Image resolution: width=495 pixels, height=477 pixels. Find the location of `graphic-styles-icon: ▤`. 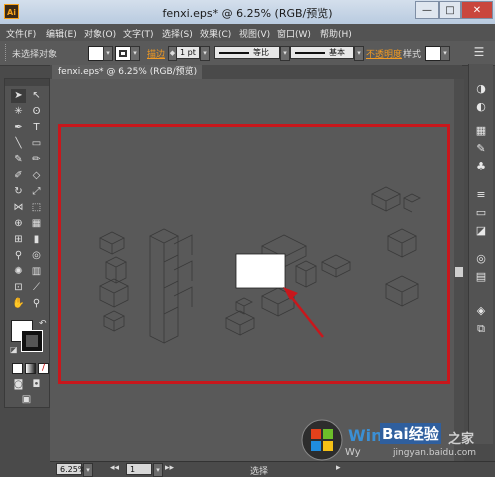

graphic-styles-icon: ▤ is located at coordinates (481, 277).